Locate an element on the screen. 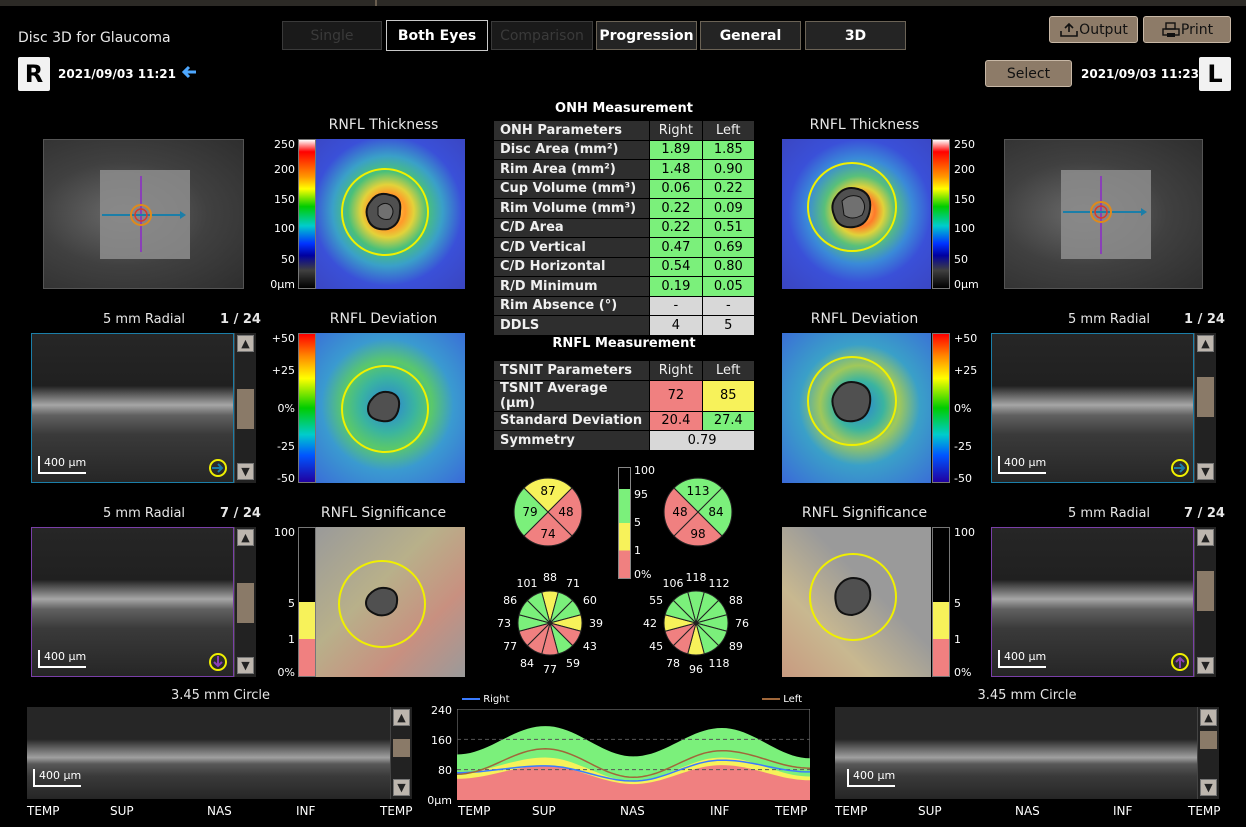 Image resolution: width=1246 pixels, height=827 pixels. tab-3d: 3D is located at coordinates (855, 35).